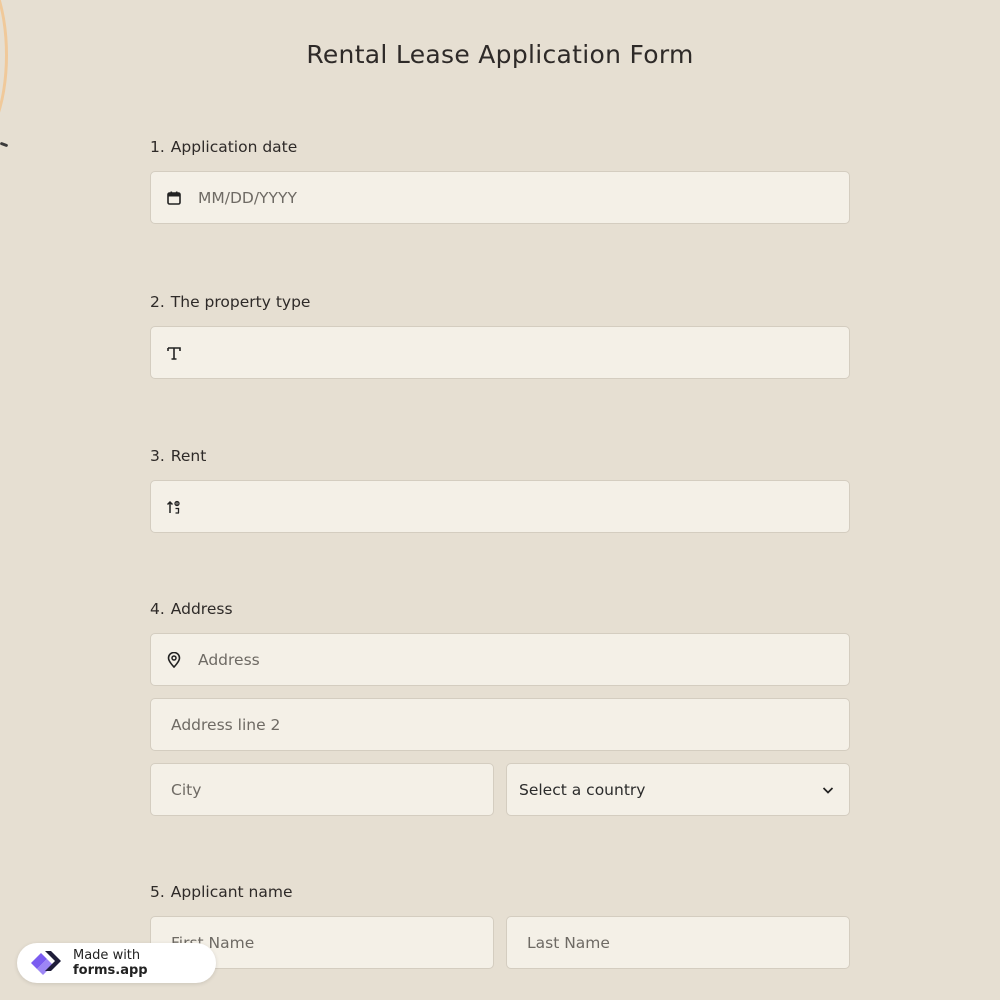 The width and height of the screenshot is (1000, 1000). What do you see at coordinates (568, 942) in the screenshot?
I see `last-name-placeholder: Last Name` at bounding box center [568, 942].